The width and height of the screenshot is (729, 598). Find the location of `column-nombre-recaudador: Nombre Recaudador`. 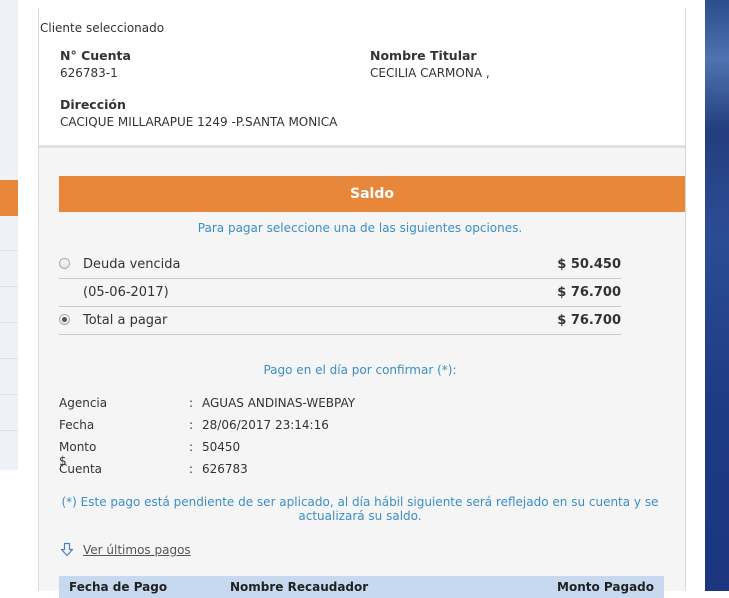

column-nombre-recaudador: Nombre Recaudador is located at coordinates (299, 587).